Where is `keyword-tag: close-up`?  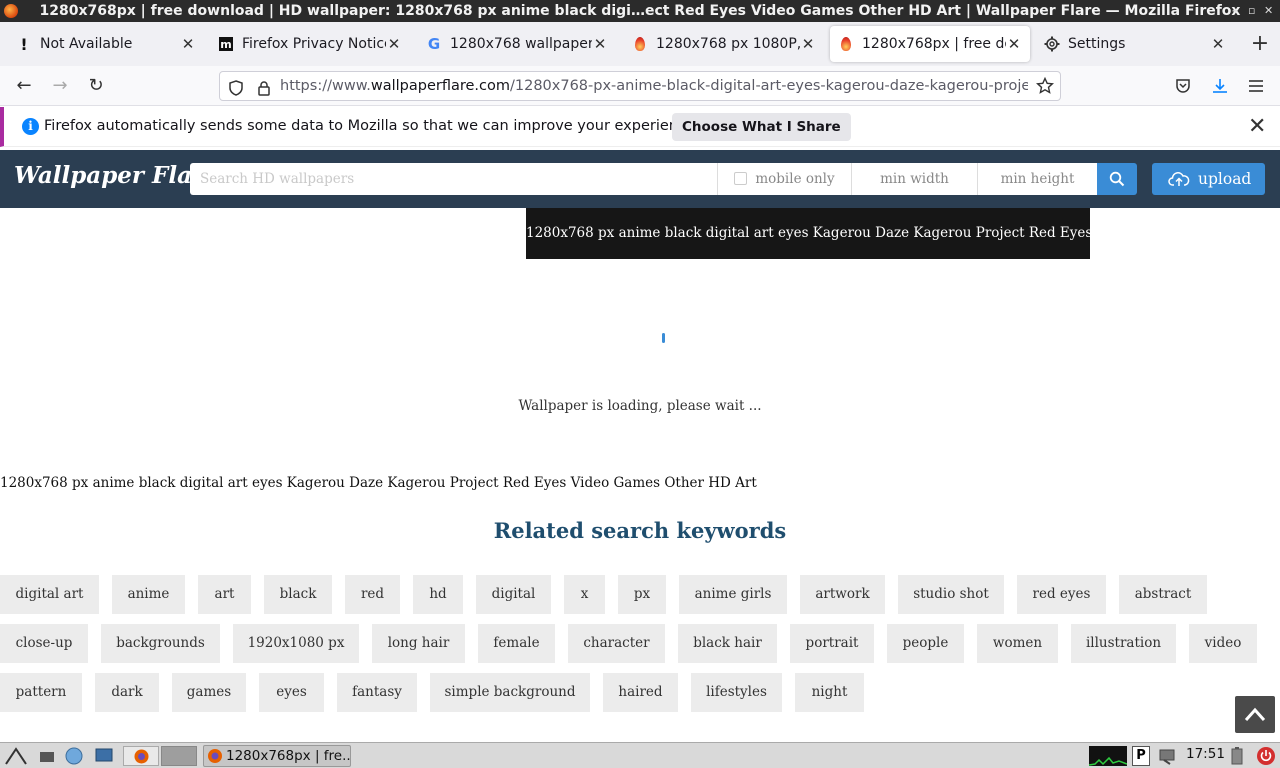 keyword-tag: close-up is located at coordinates (44, 643).